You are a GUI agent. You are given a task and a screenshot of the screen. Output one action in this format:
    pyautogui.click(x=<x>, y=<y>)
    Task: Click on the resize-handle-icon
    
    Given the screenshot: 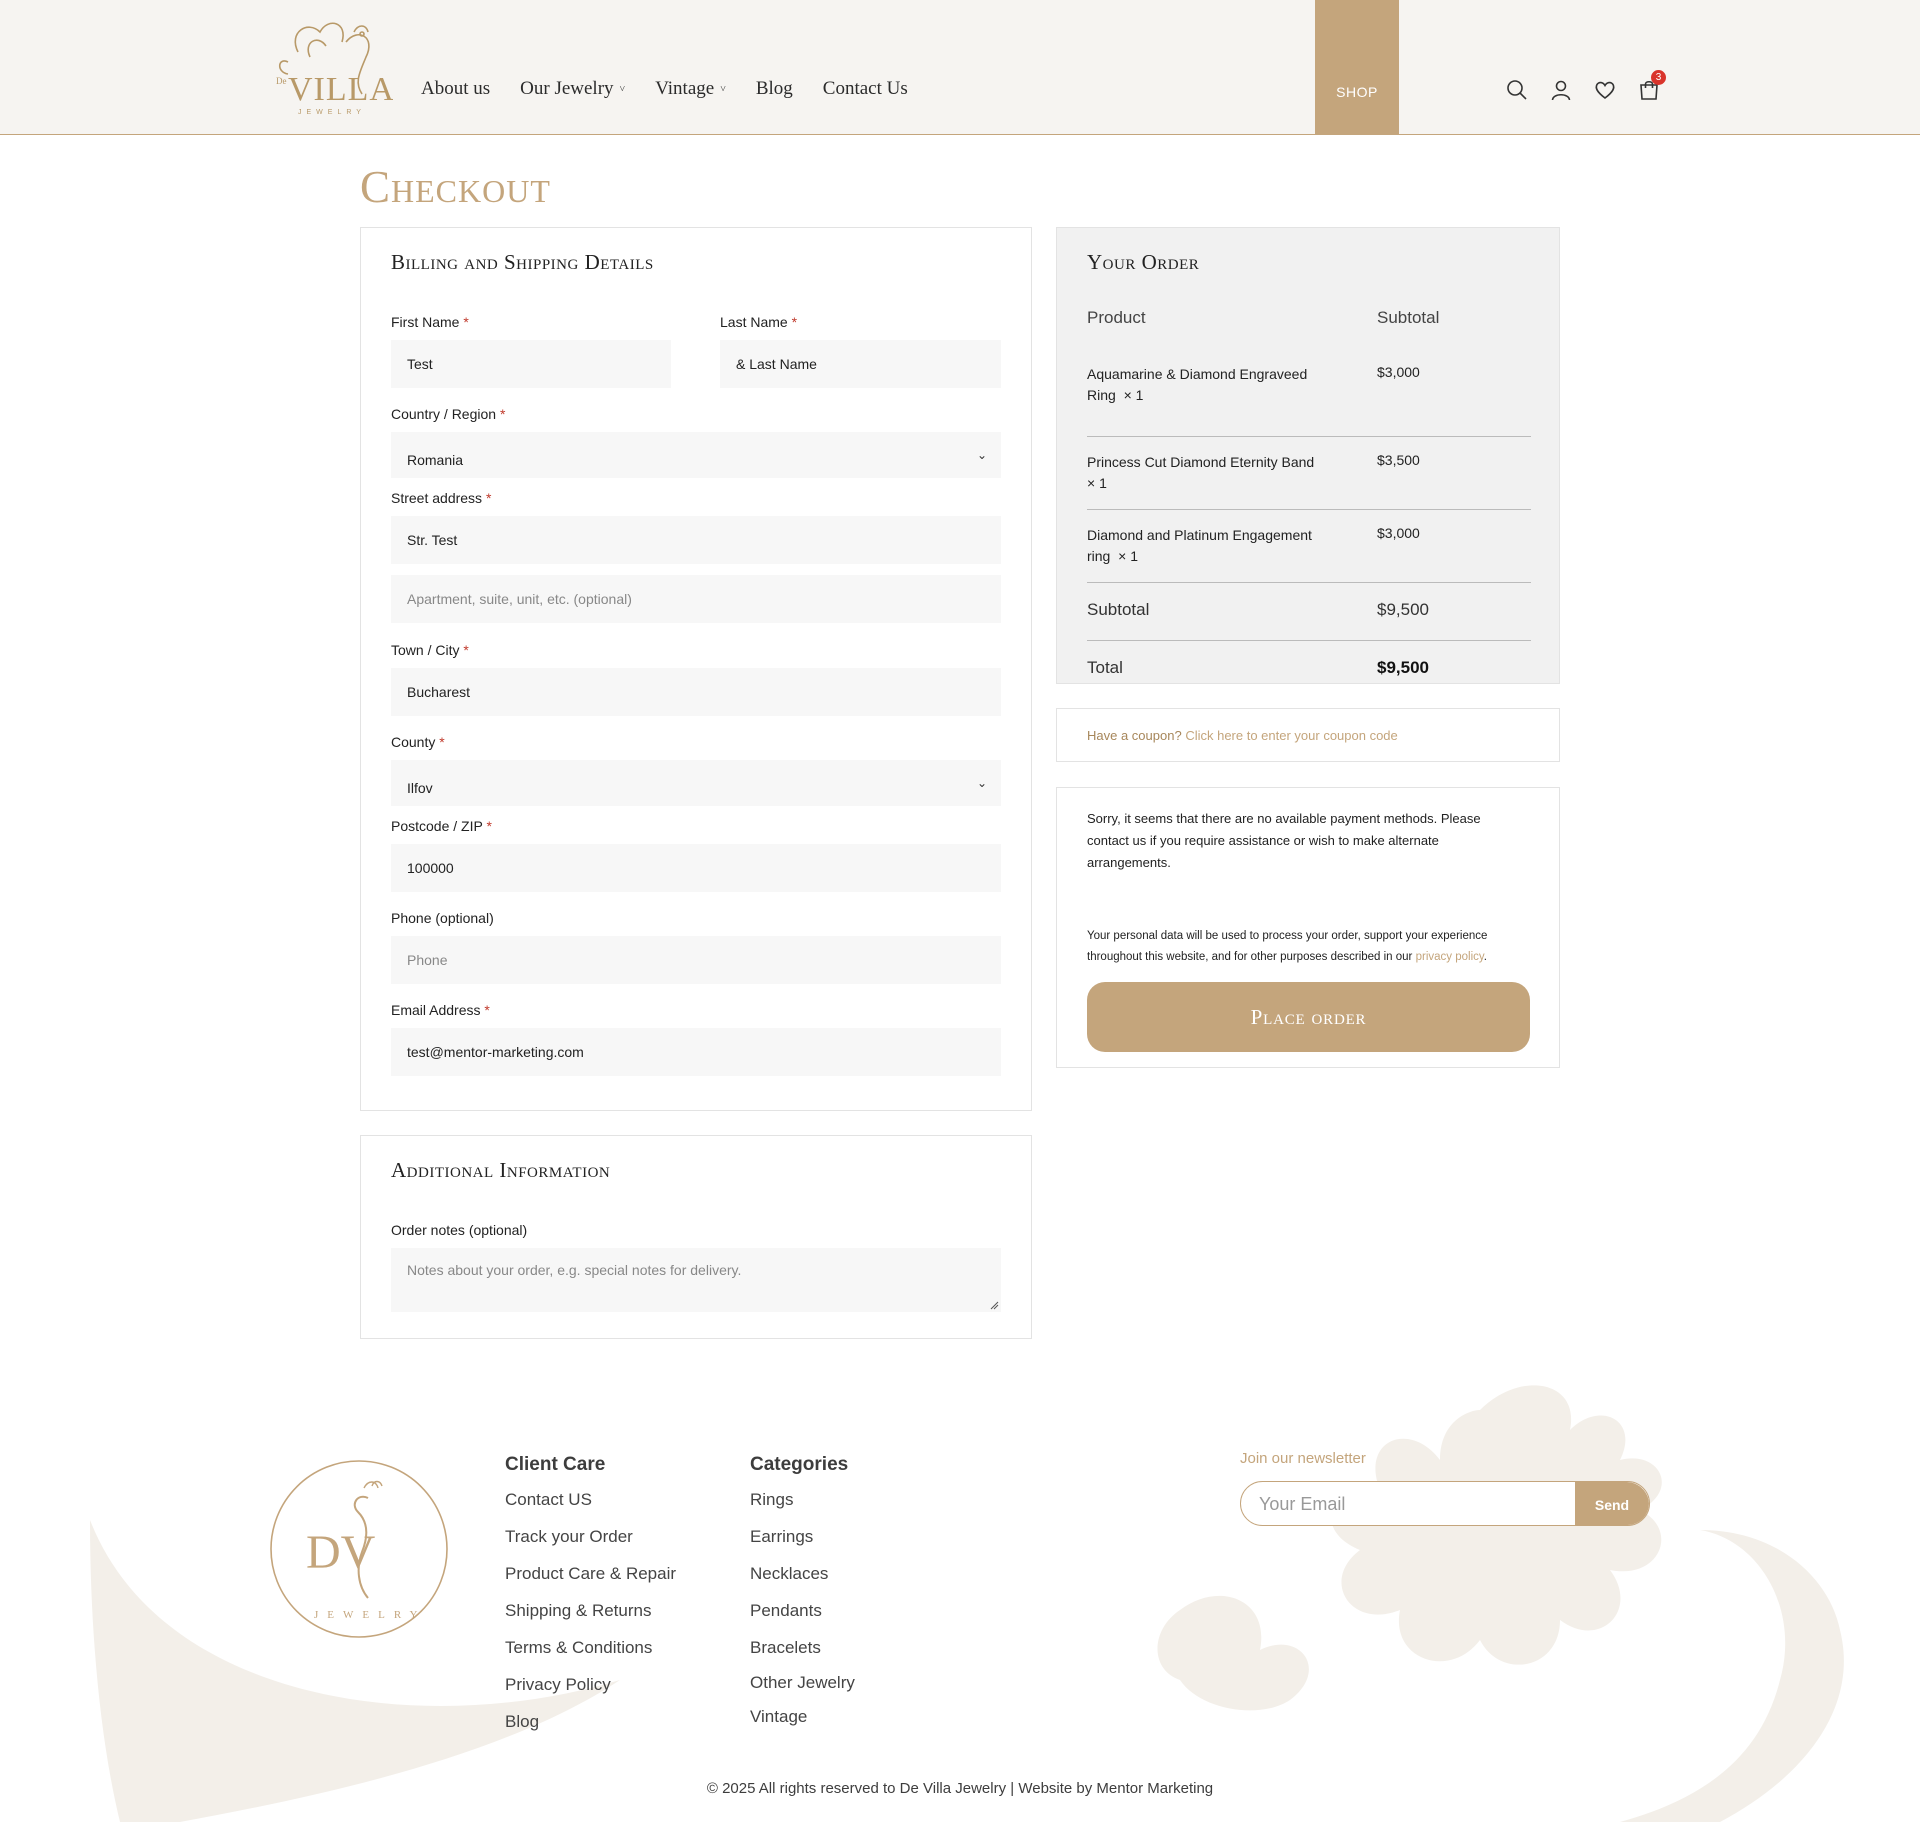 What is the action you would take?
    pyautogui.click(x=994, y=1305)
    